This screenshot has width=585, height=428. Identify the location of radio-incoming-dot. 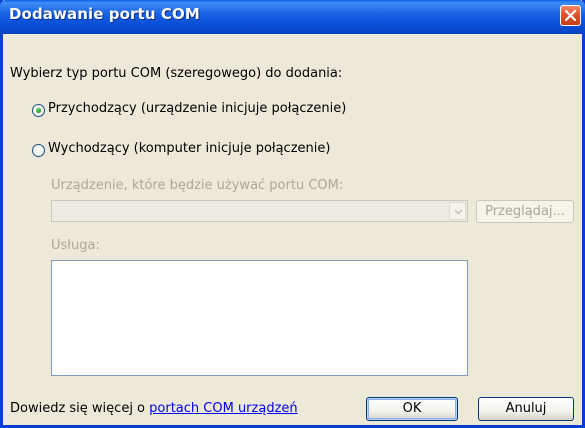
(38, 110).